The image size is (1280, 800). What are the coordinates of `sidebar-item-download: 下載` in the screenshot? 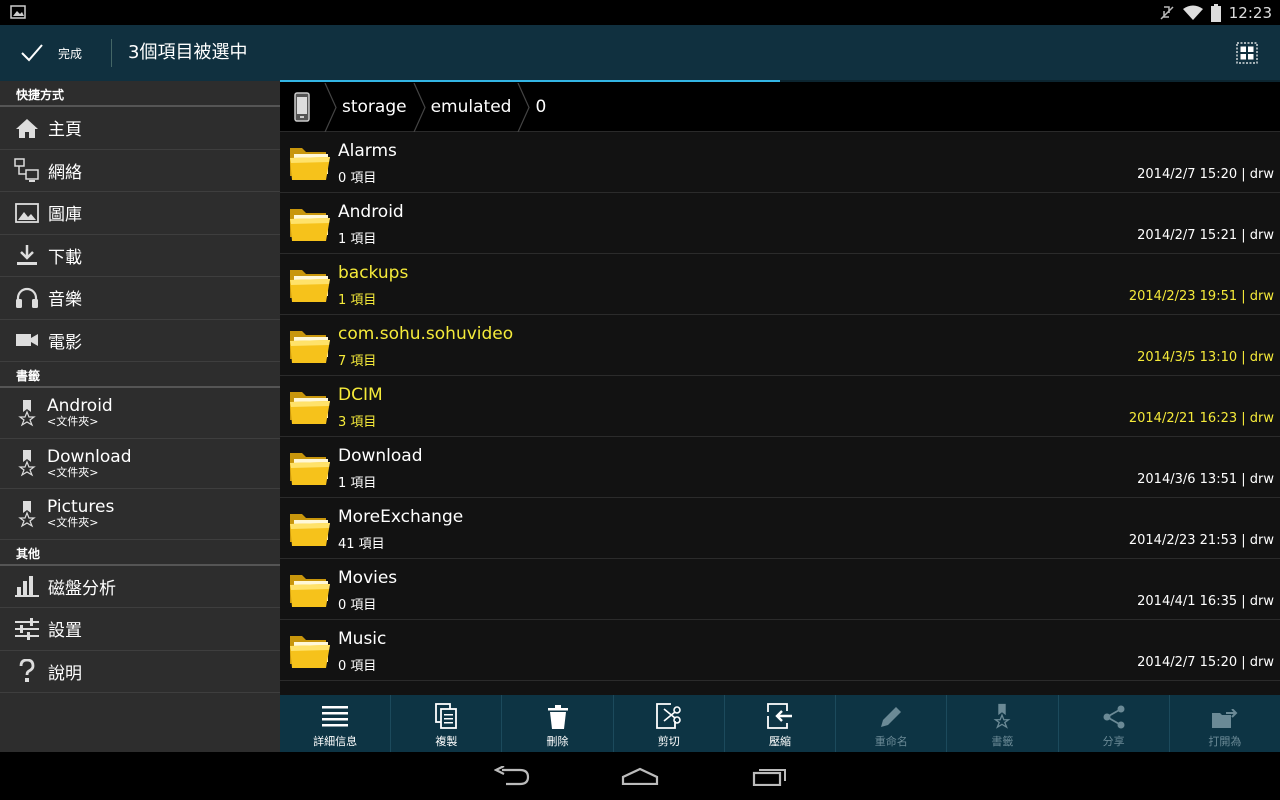 It's located at (140, 256).